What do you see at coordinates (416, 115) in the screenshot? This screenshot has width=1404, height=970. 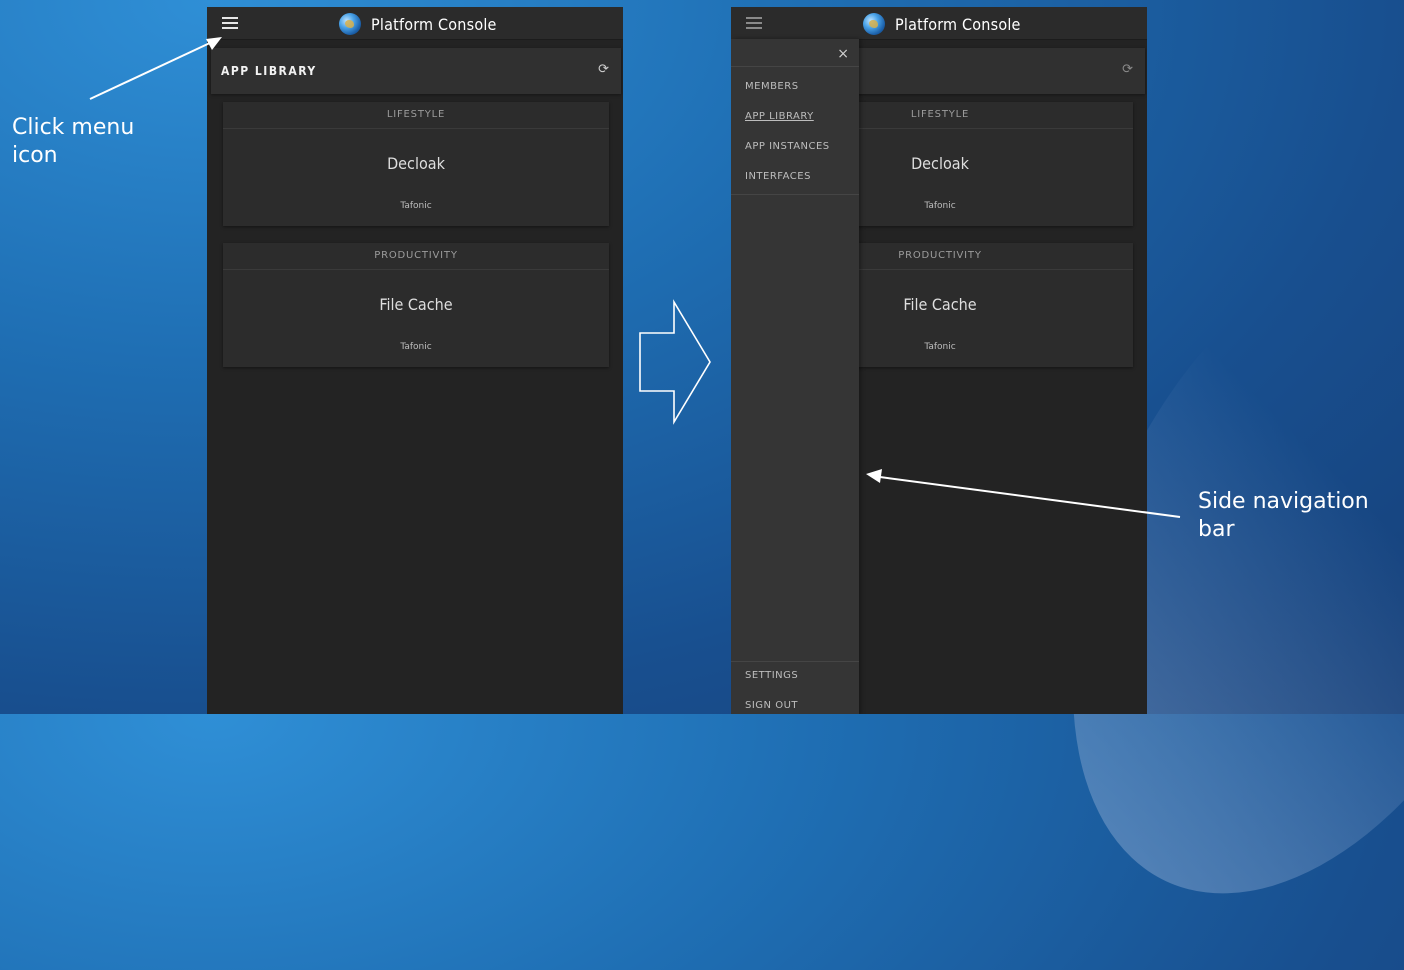 I see `card-category: LIFESTYLE` at bounding box center [416, 115].